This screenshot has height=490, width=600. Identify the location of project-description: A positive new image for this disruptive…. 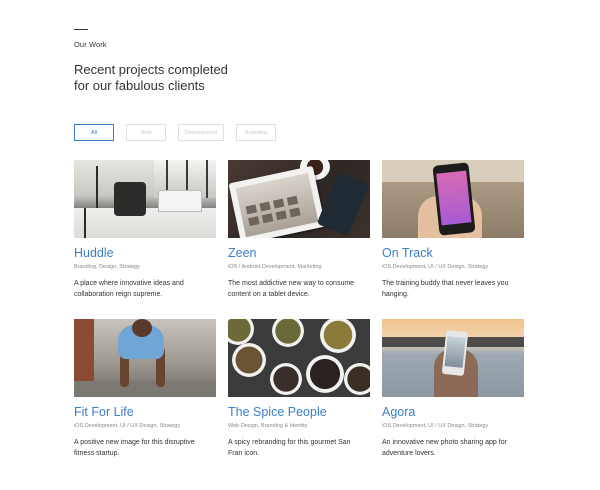
(134, 448).